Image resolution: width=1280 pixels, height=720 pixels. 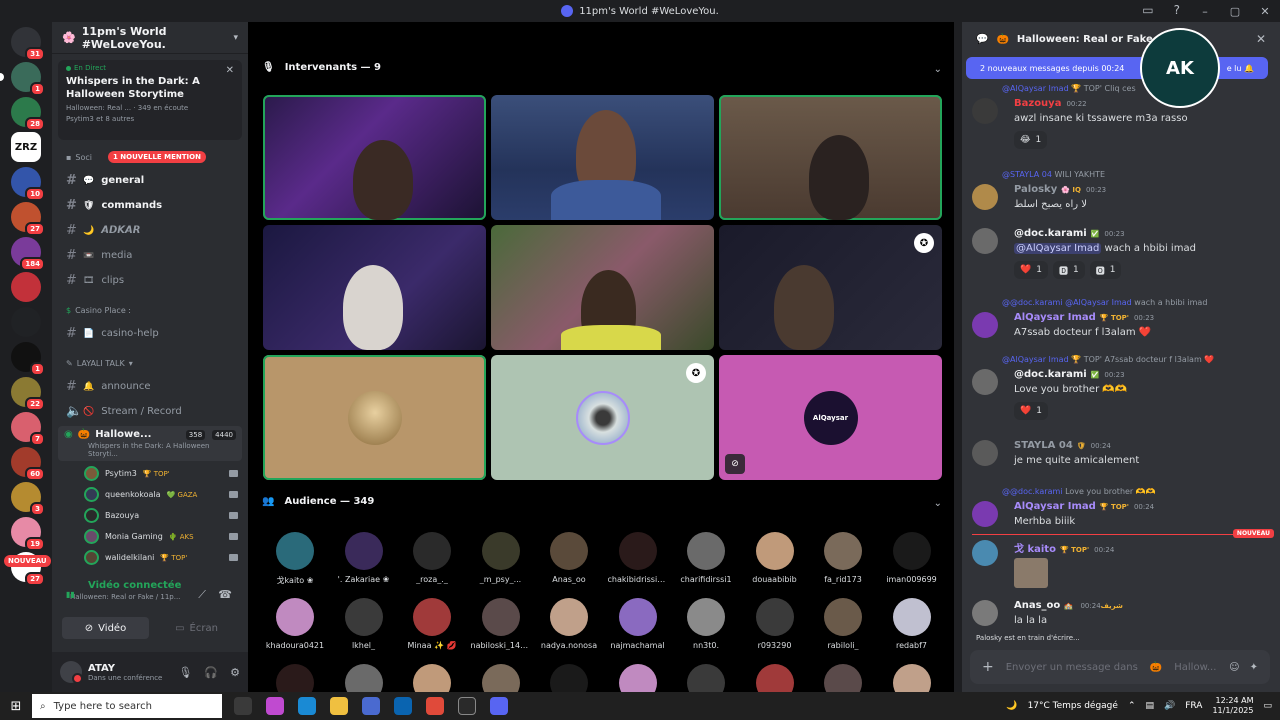 I want to click on outlook-icon, so click(x=403, y=706).